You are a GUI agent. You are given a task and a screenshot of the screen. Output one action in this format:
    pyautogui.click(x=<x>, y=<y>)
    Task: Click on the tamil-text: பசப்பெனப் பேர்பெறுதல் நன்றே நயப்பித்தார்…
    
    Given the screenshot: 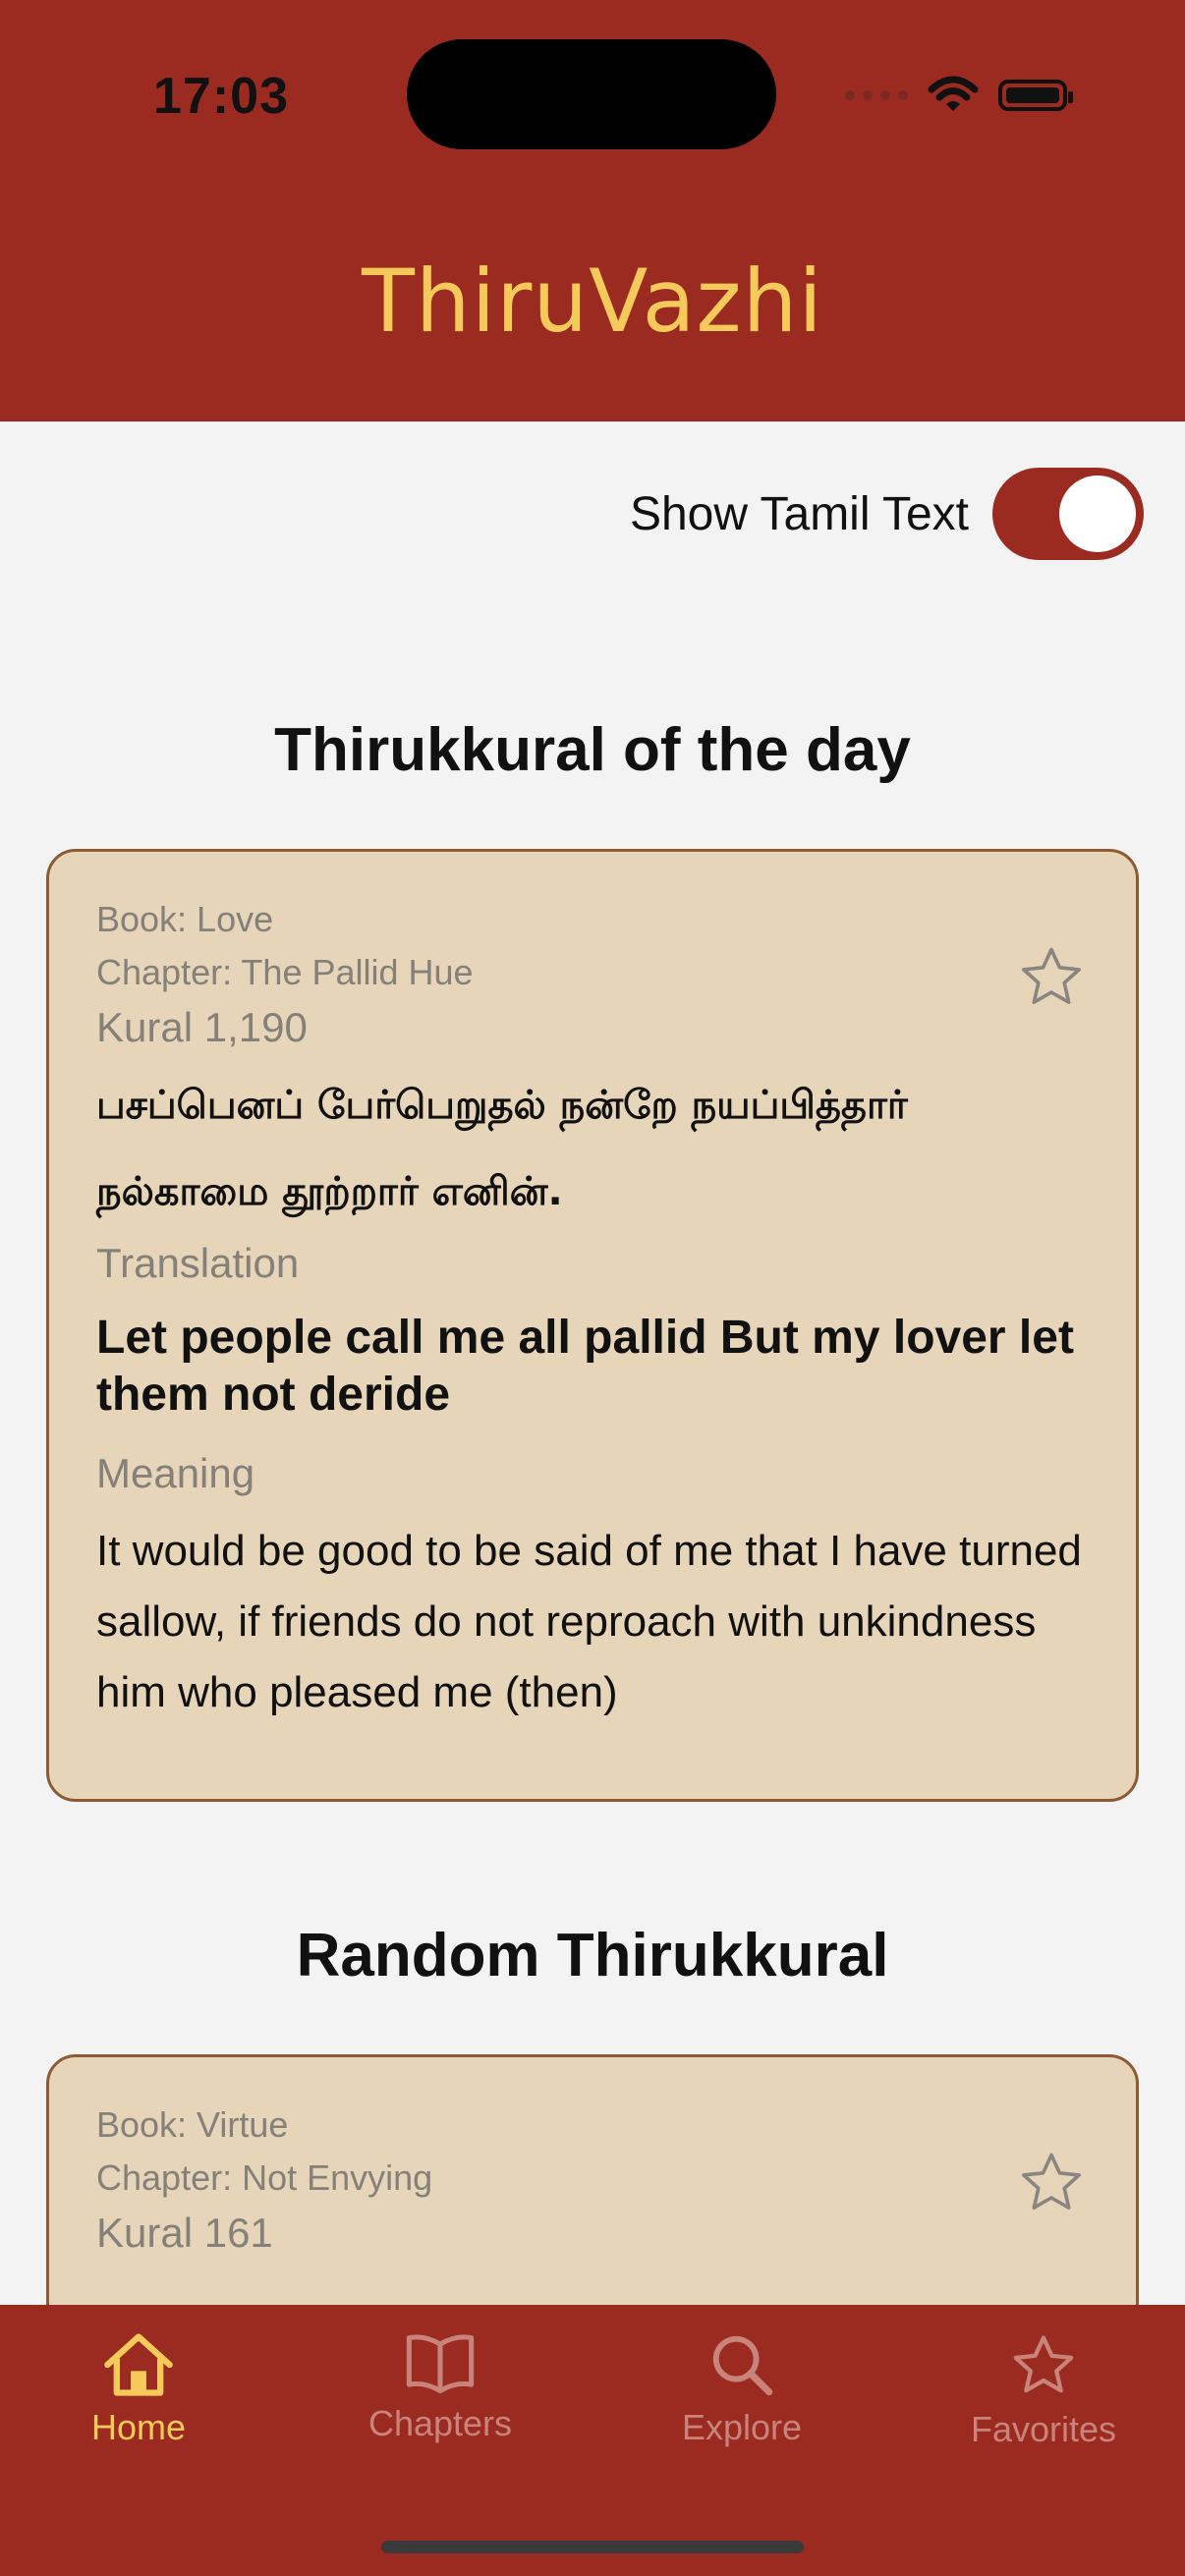 What is the action you would take?
    pyautogui.click(x=592, y=1148)
    